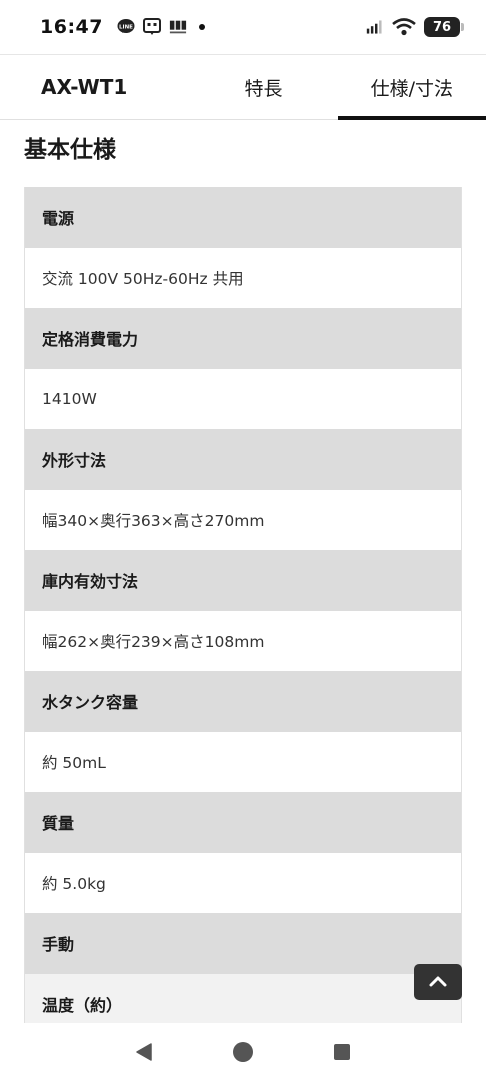 Image resolution: width=486 pixels, height=1080 pixels. What do you see at coordinates (71, 27) in the screenshot?
I see `status-time: 16:47` at bounding box center [71, 27].